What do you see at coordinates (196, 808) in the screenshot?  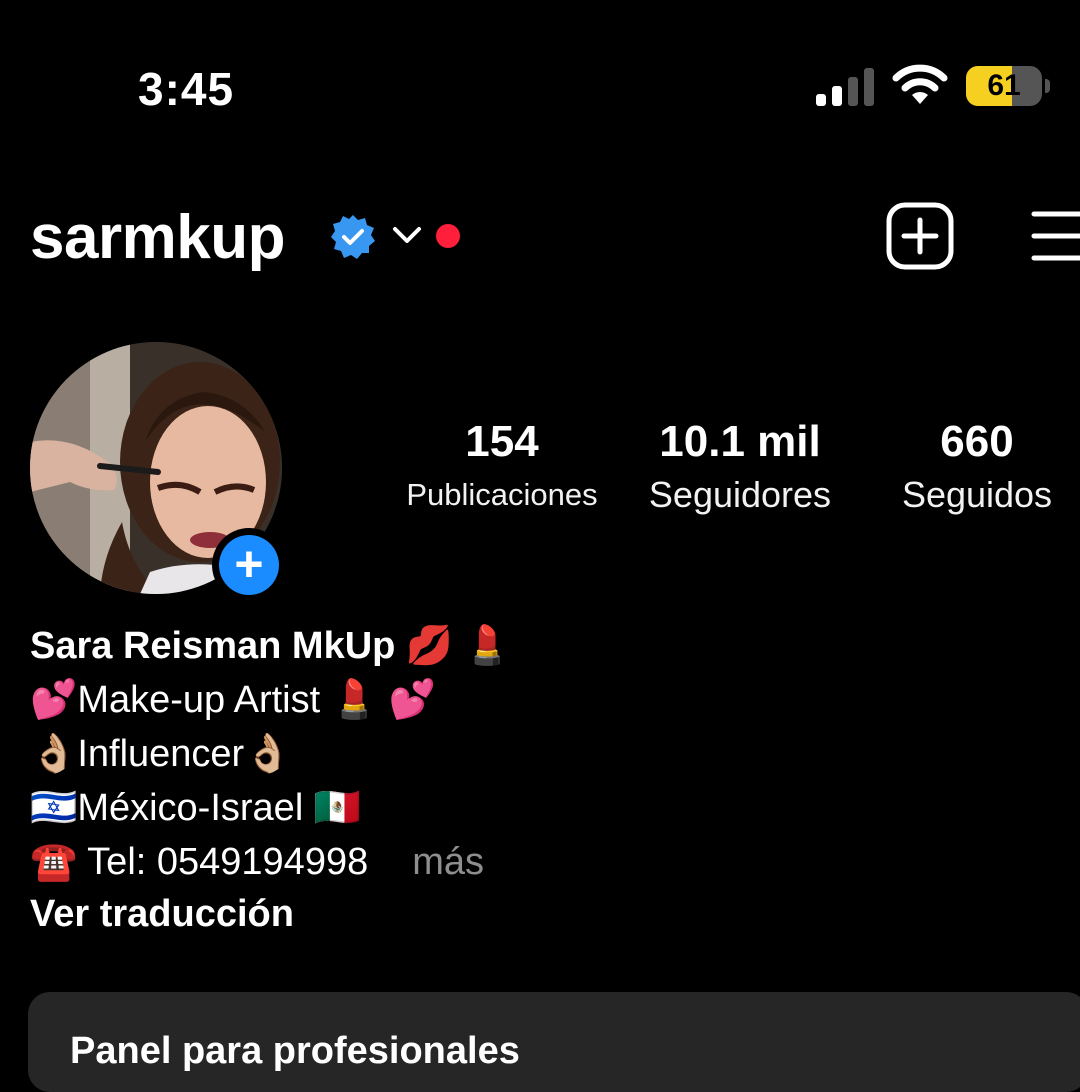 I see `bio-line: 🇮🇱México-Israel 🇲🇽` at bounding box center [196, 808].